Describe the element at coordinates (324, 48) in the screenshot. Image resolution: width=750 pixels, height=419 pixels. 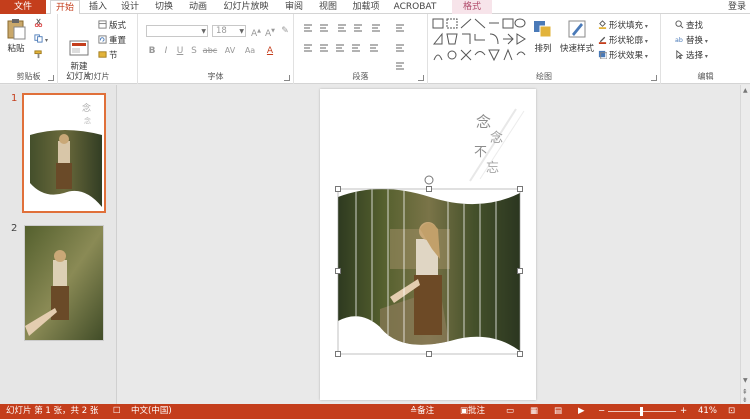
I see `align-center-icon` at that location.